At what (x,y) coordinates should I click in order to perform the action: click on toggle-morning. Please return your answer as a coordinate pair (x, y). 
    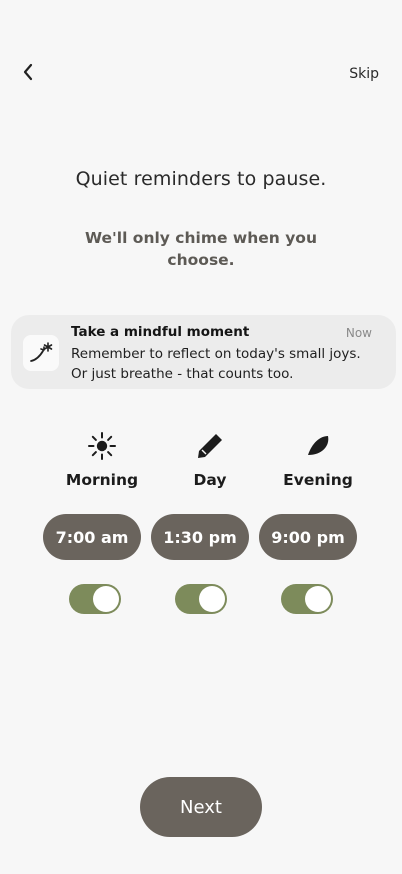
    Looking at the image, I should click on (95, 599).